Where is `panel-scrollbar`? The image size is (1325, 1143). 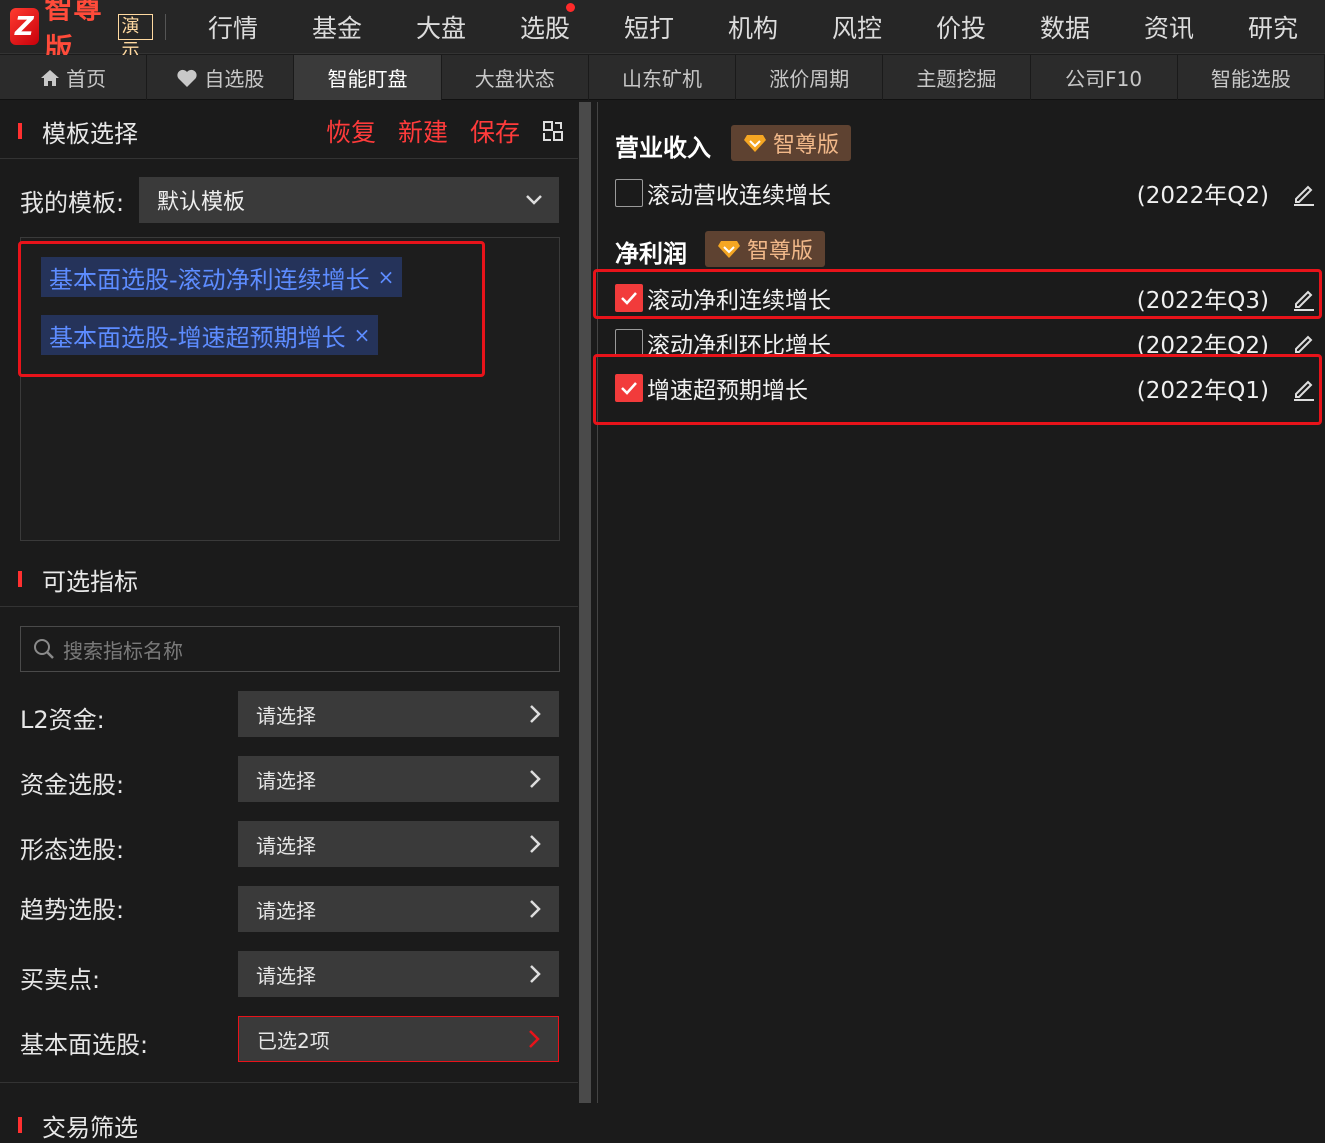
panel-scrollbar is located at coordinates (585, 602).